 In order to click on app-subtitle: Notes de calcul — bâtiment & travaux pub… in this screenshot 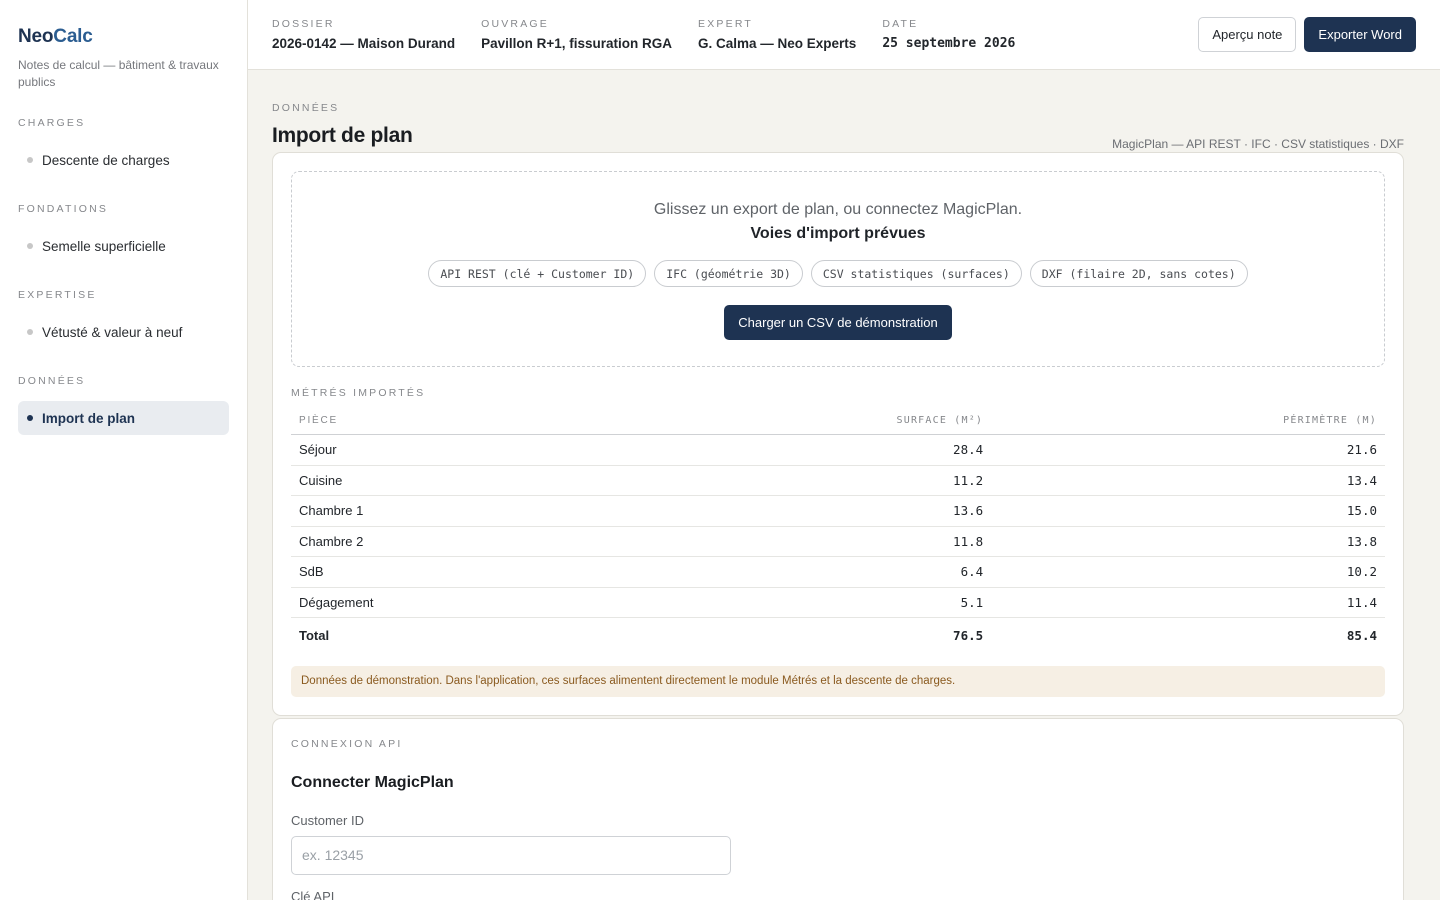, I will do `click(118, 73)`.